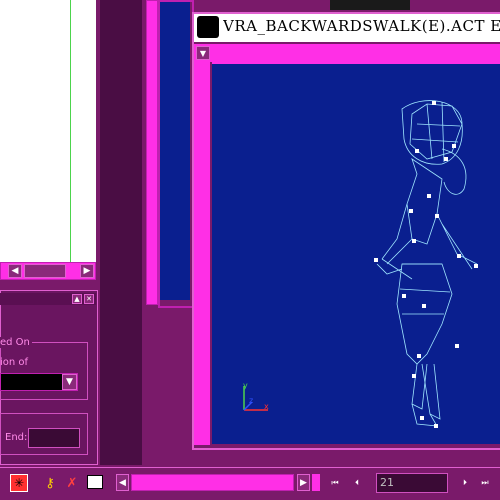 The height and width of the screenshot is (500, 500). What do you see at coordinates (152, 152) in the screenshot?
I see `vertical-splitter` at bounding box center [152, 152].